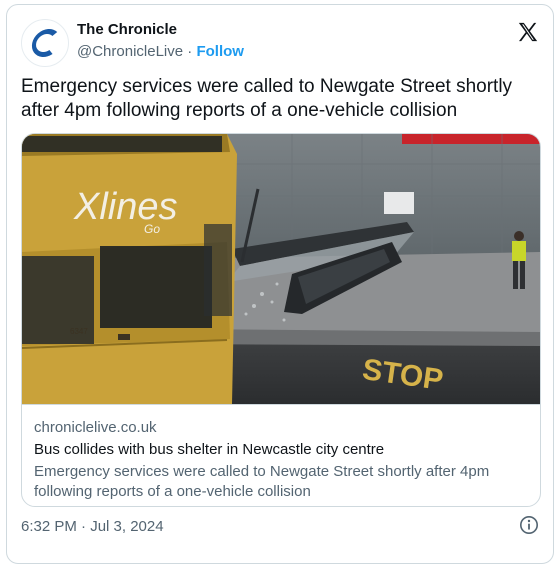 Image resolution: width=560 pixels, height=564 pixels. I want to click on bus-fleet-number: 6347, so click(79, 331).